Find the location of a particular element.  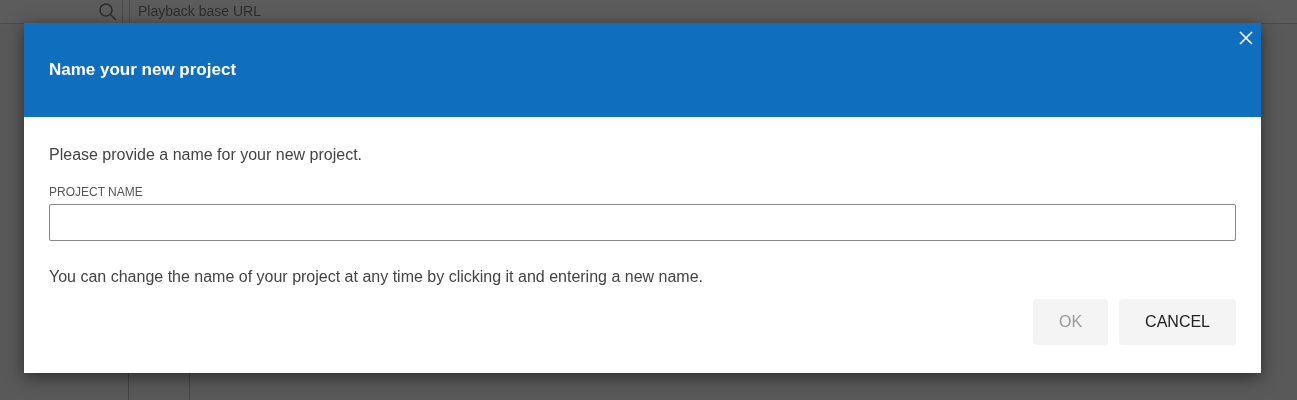

search-icon is located at coordinates (108, 11).